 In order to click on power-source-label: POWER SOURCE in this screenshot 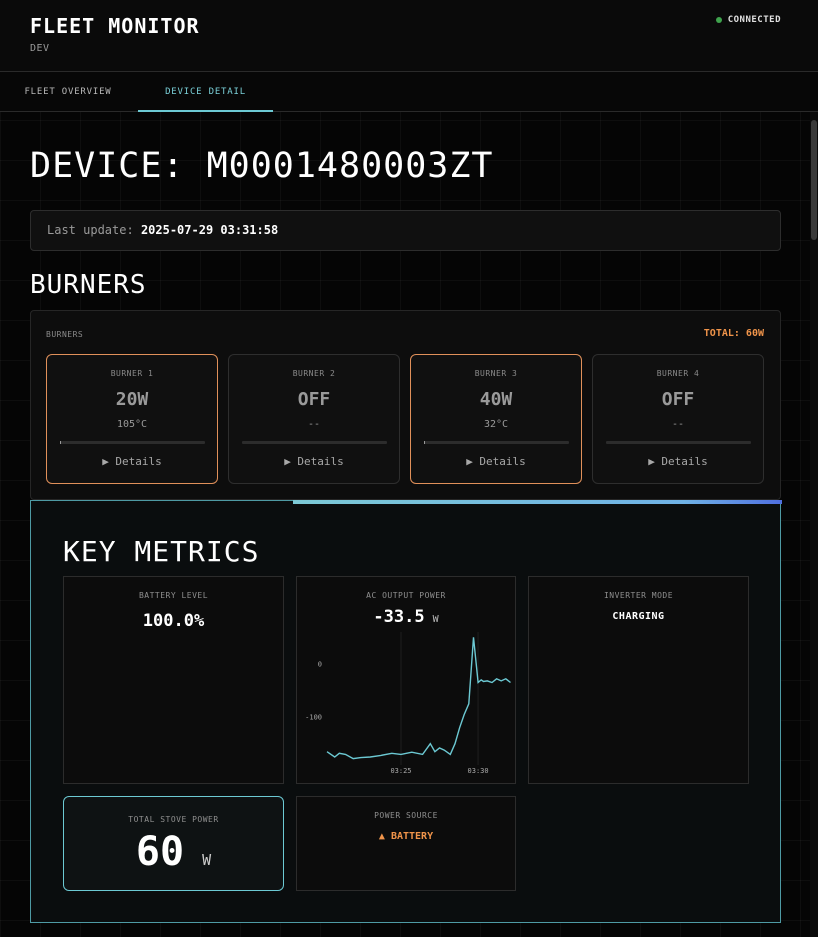, I will do `click(406, 815)`.